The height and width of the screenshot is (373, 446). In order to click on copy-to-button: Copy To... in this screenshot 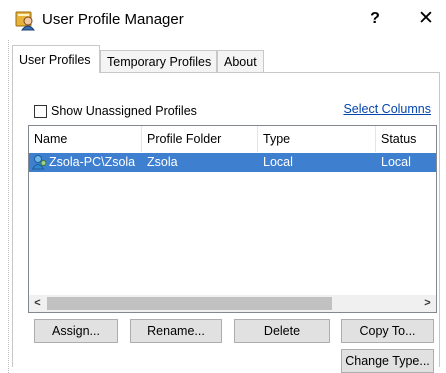, I will do `click(387, 331)`.